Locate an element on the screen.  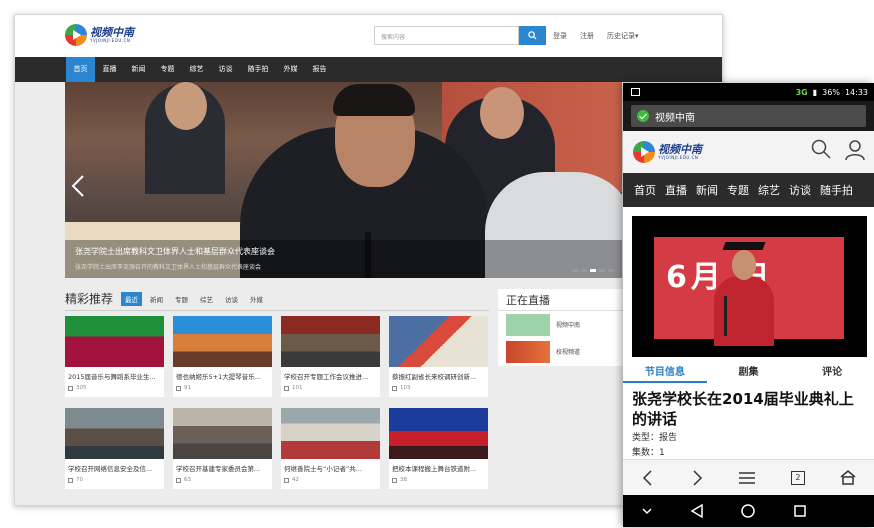
search-icon is located at coordinates (821, 149).